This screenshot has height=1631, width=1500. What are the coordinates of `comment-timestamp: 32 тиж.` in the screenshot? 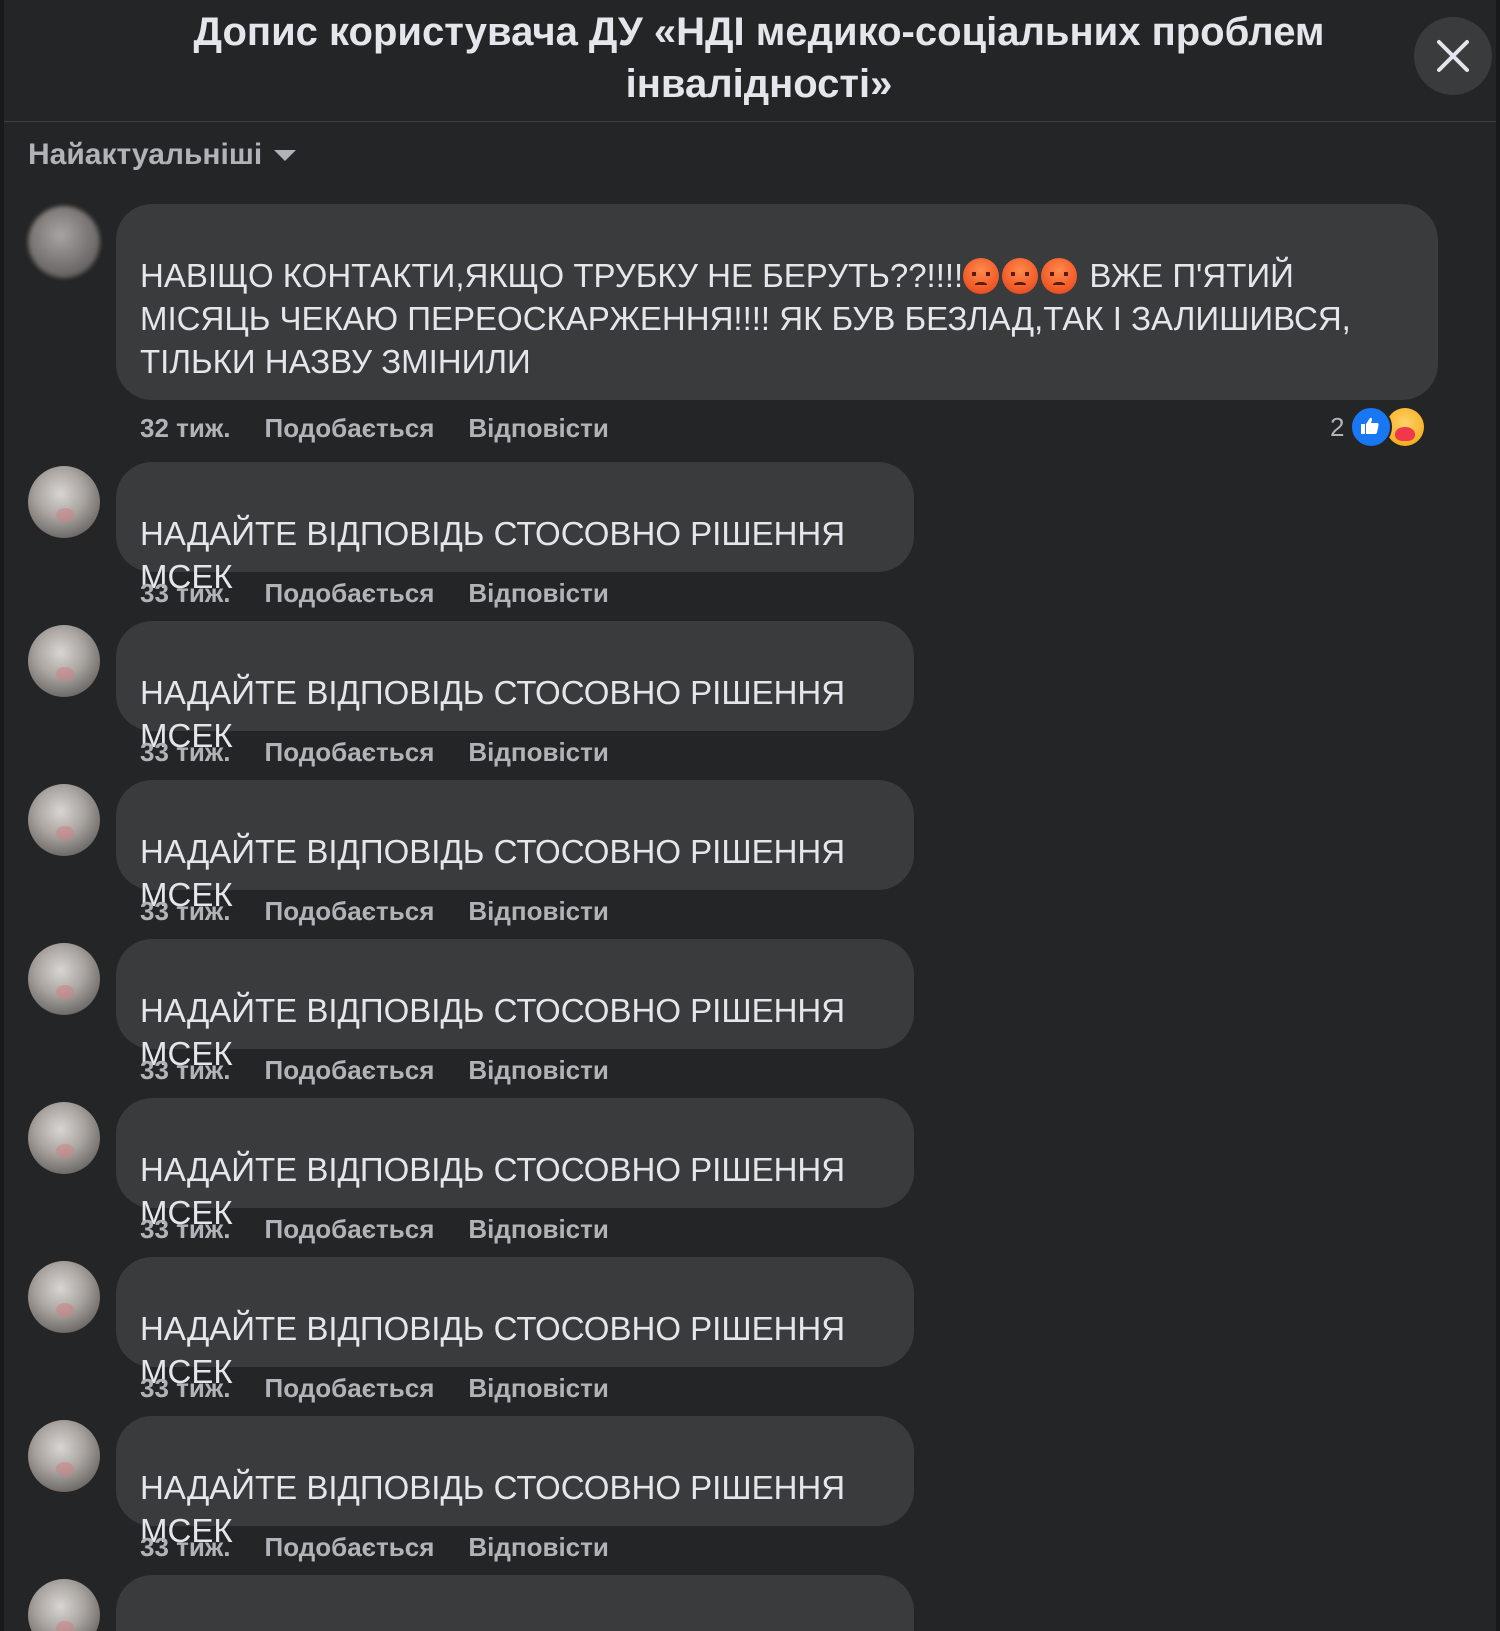 It's located at (185, 430).